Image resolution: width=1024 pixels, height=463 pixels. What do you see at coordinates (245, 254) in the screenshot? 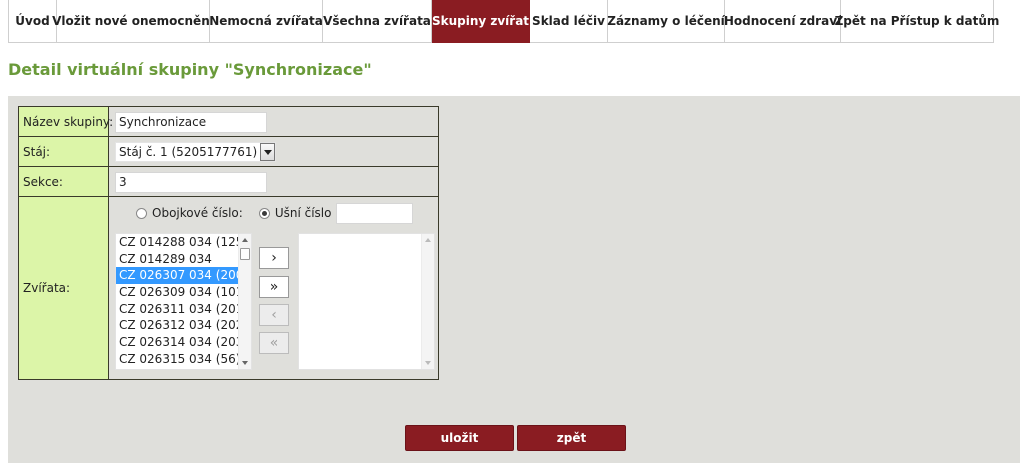
I see `scroll-thumb` at bounding box center [245, 254].